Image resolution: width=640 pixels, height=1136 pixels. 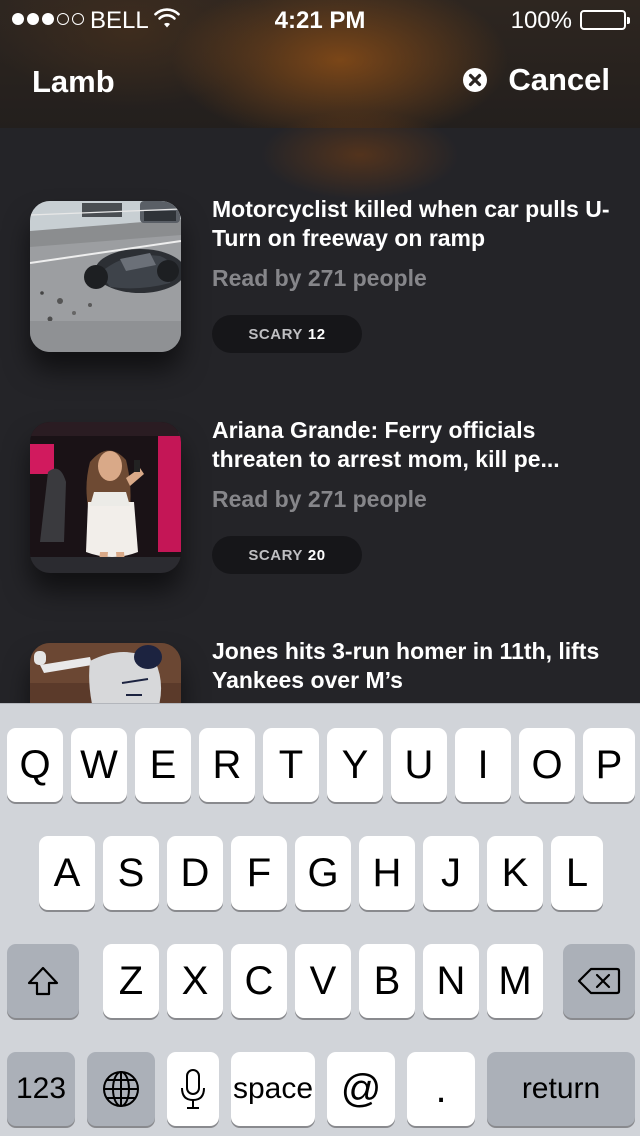 What do you see at coordinates (273, 1089) in the screenshot?
I see `space-key: space` at bounding box center [273, 1089].